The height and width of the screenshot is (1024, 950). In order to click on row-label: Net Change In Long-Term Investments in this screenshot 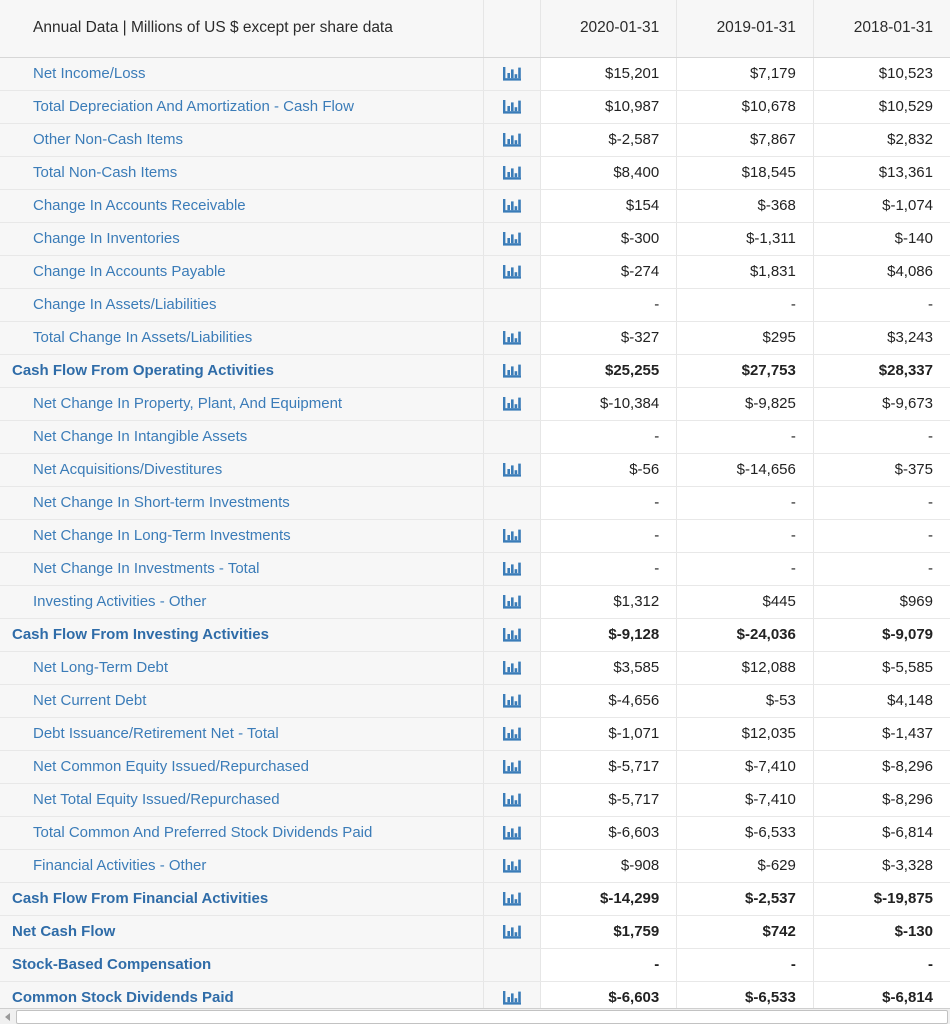, I will do `click(242, 536)`.